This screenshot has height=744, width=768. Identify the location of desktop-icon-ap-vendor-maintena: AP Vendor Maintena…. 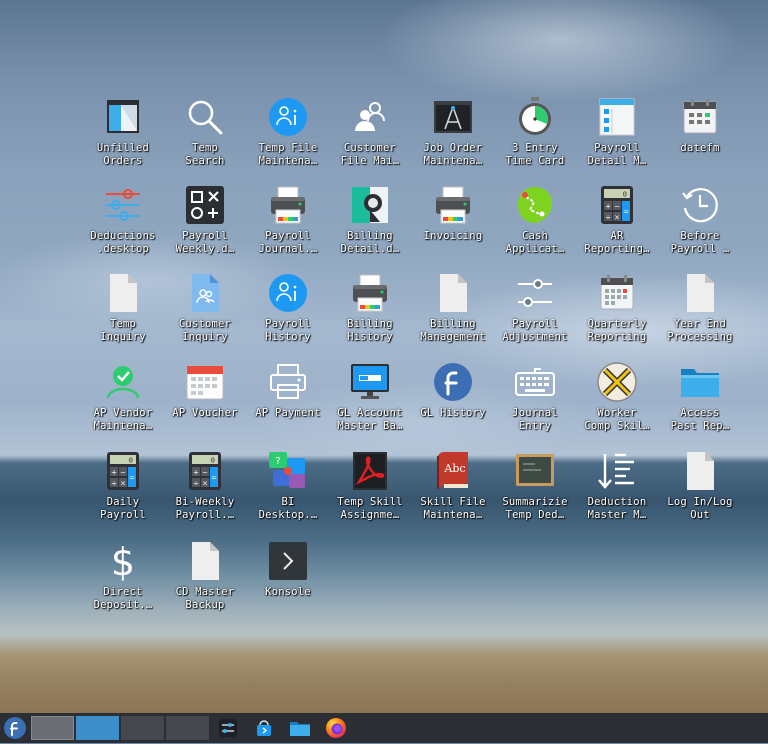
(123, 404).